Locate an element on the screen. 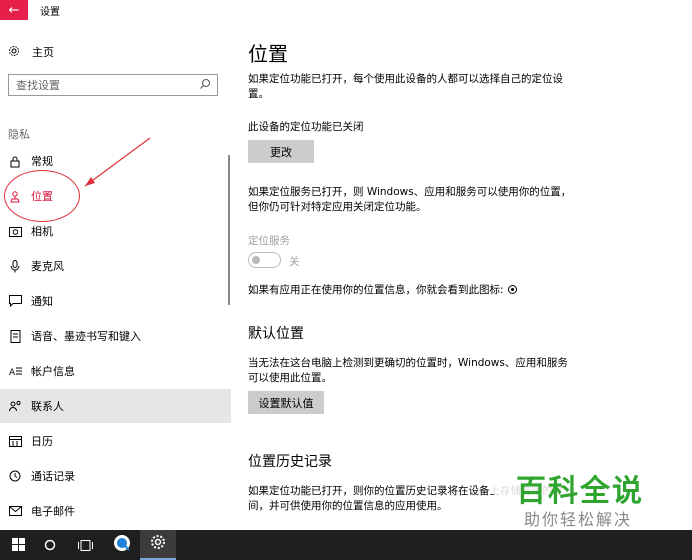 The height and width of the screenshot is (560, 692). search-input: 查找设置 is located at coordinates (113, 85).